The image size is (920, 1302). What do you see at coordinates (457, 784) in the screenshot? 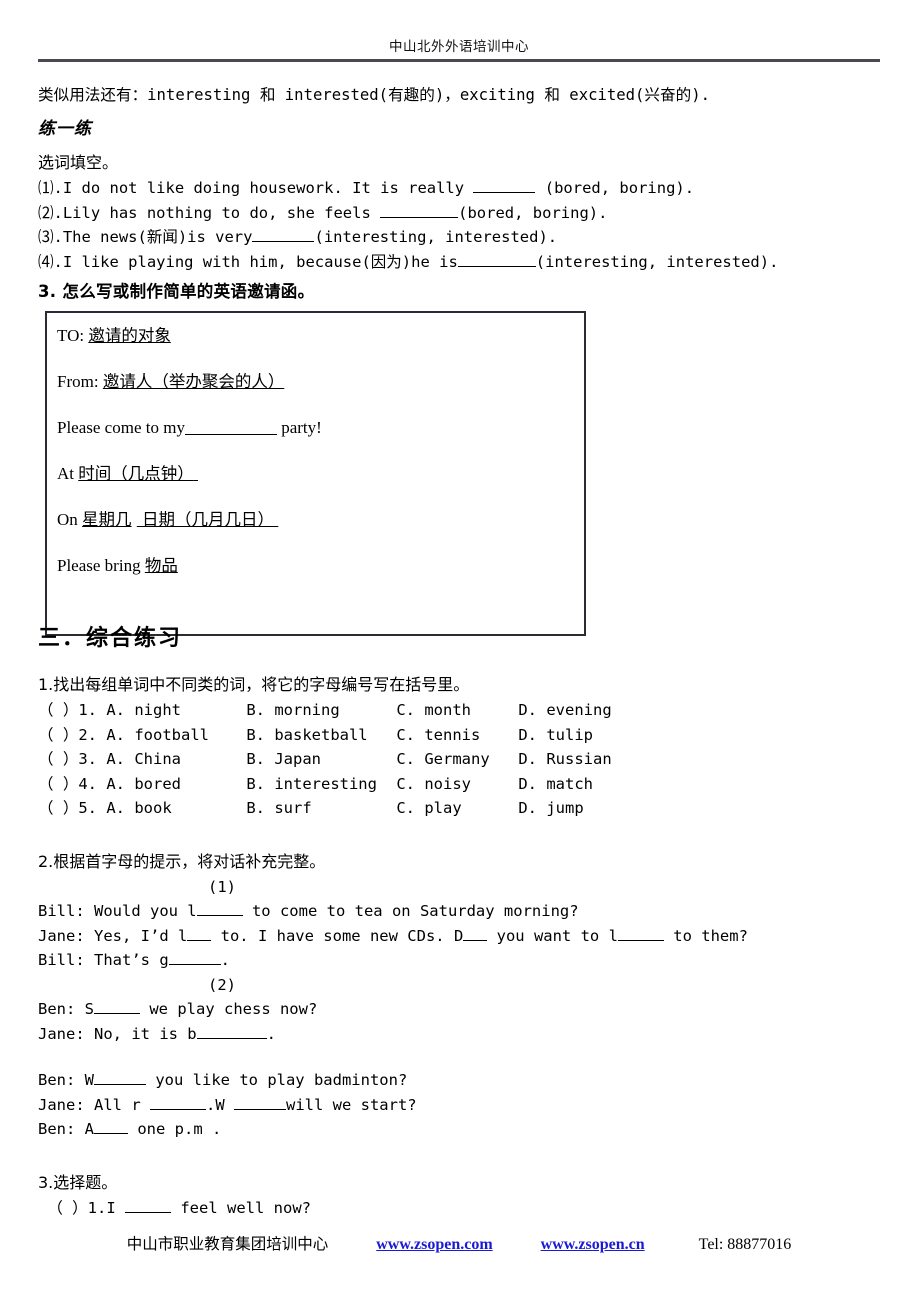
I see `choice-c: C. noisy` at bounding box center [457, 784].